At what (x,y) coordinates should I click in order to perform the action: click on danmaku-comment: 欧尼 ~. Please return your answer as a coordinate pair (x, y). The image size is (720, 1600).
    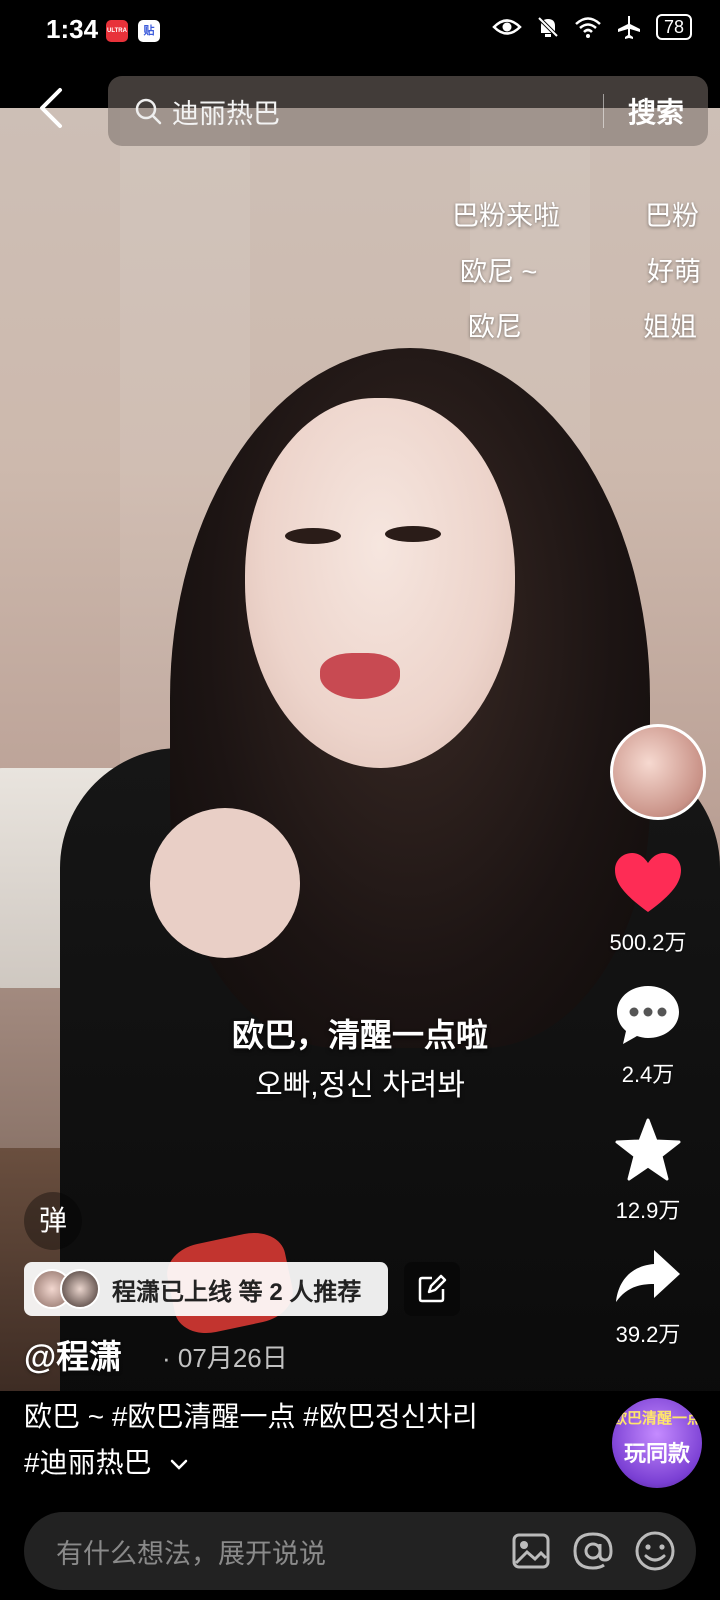
    Looking at the image, I should click on (499, 272).